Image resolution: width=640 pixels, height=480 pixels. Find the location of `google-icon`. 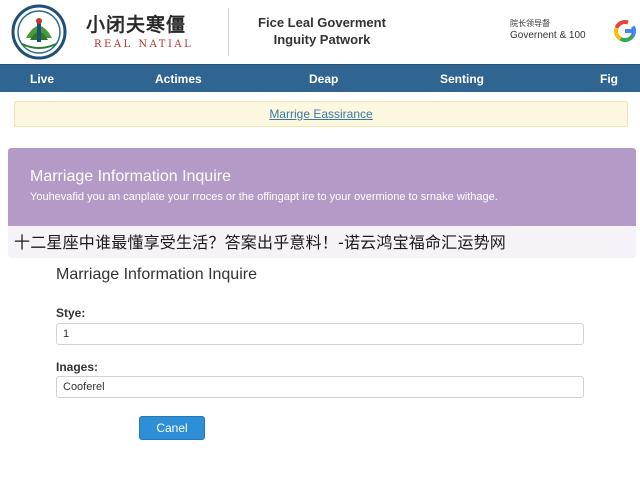

google-icon is located at coordinates (625, 31).